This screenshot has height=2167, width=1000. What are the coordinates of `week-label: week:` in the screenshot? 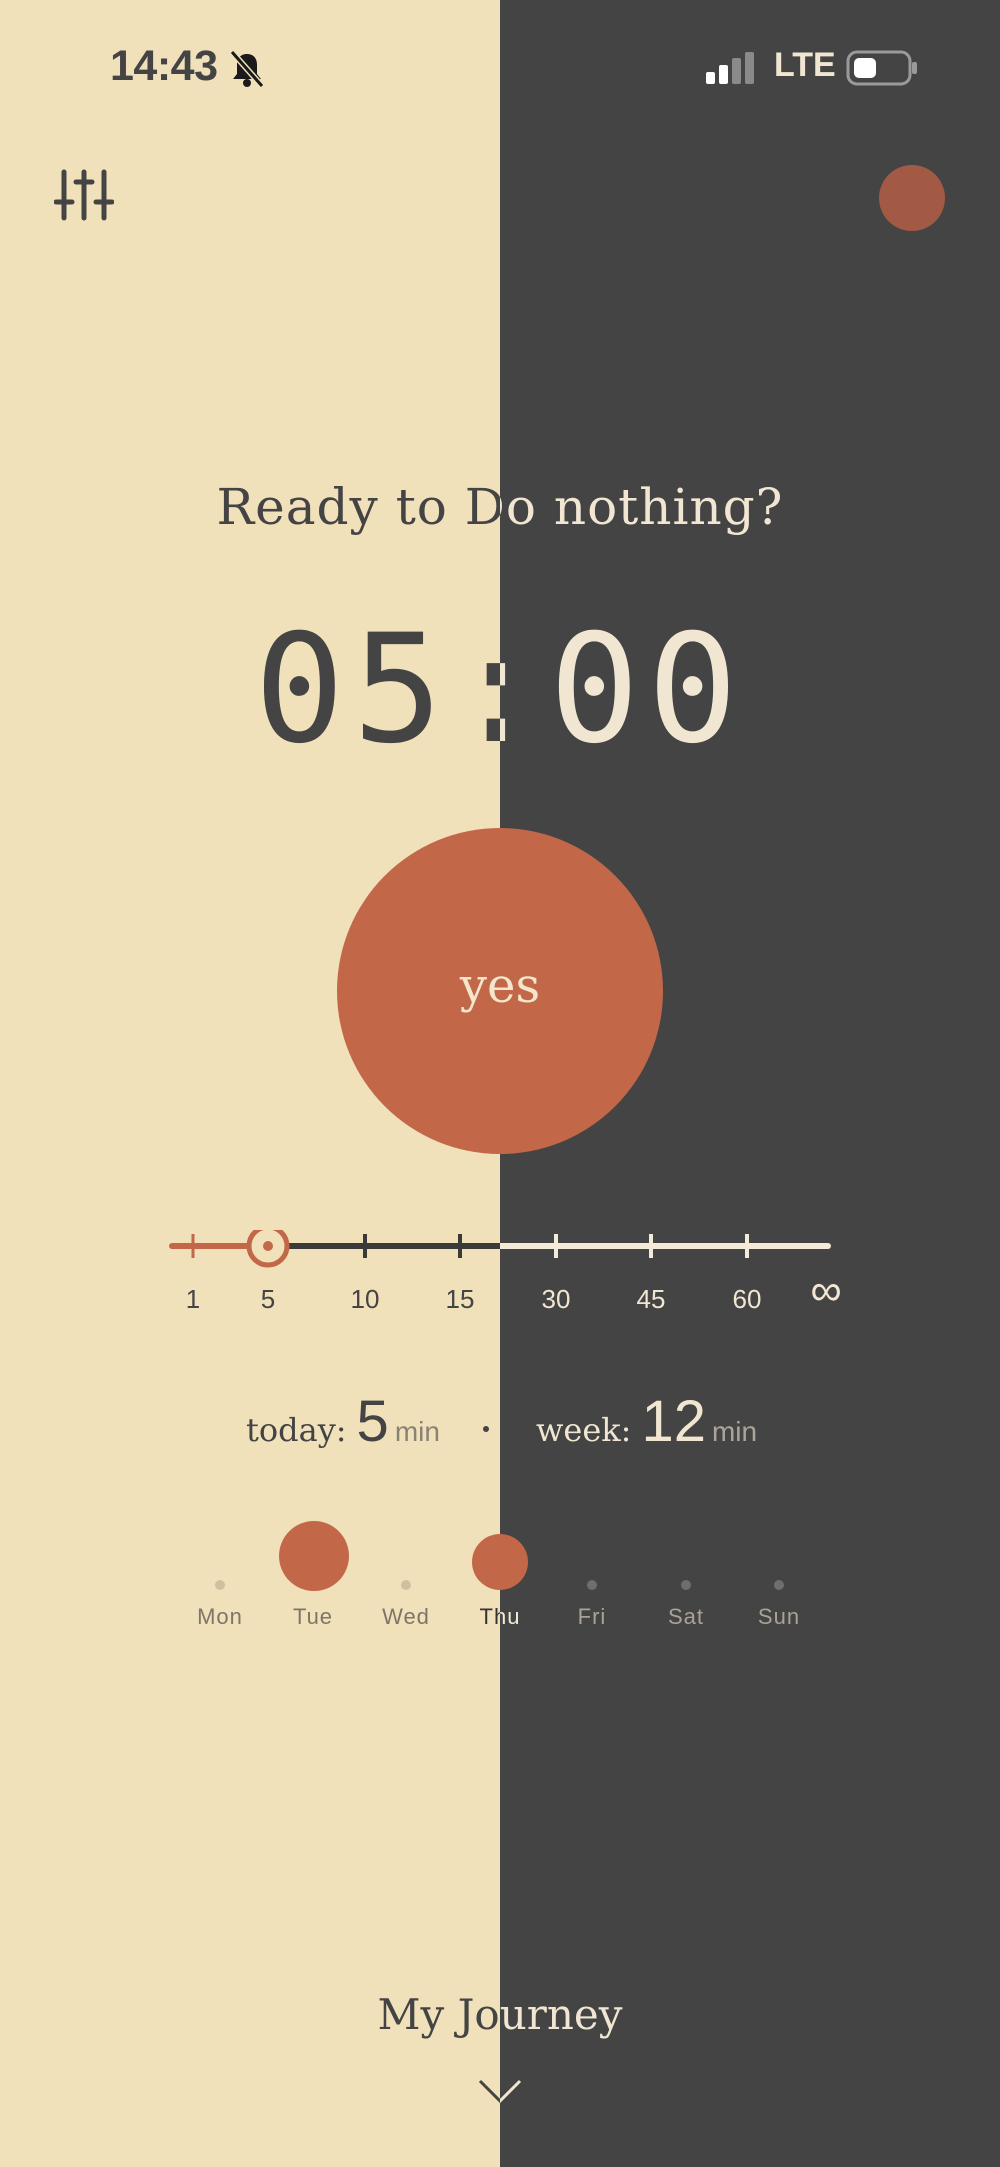 It's located at (584, 1430).